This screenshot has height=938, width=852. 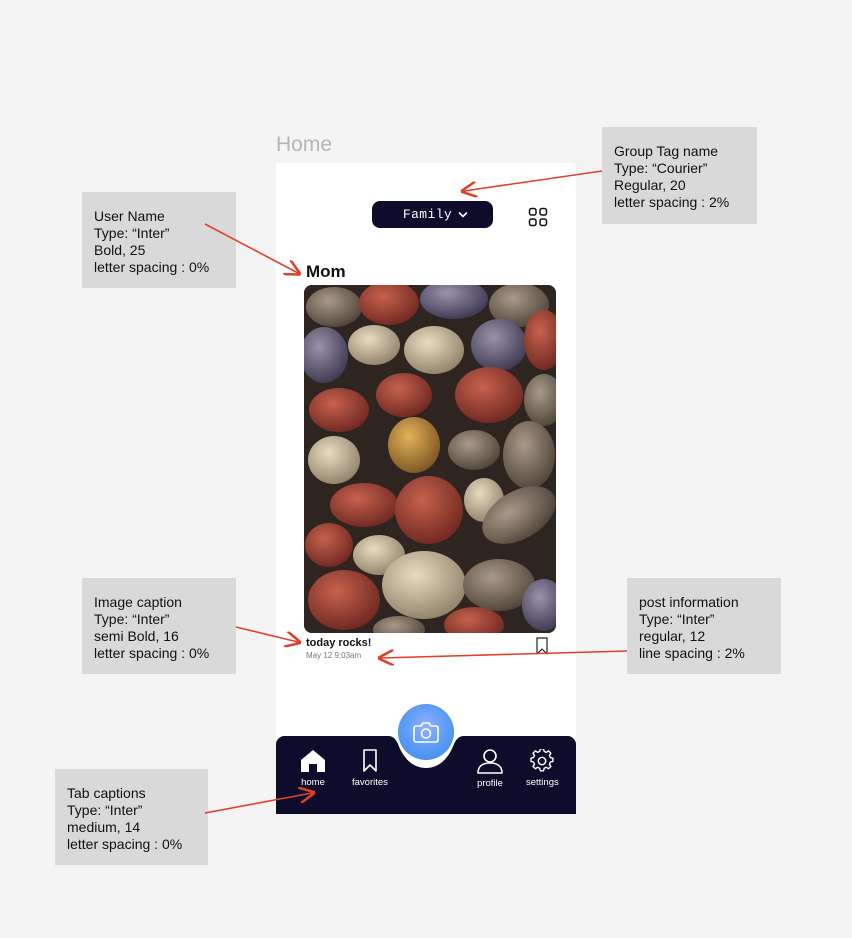 What do you see at coordinates (533, 180) in the screenshot?
I see `arrow-group-tag` at bounding box center [533, 180].